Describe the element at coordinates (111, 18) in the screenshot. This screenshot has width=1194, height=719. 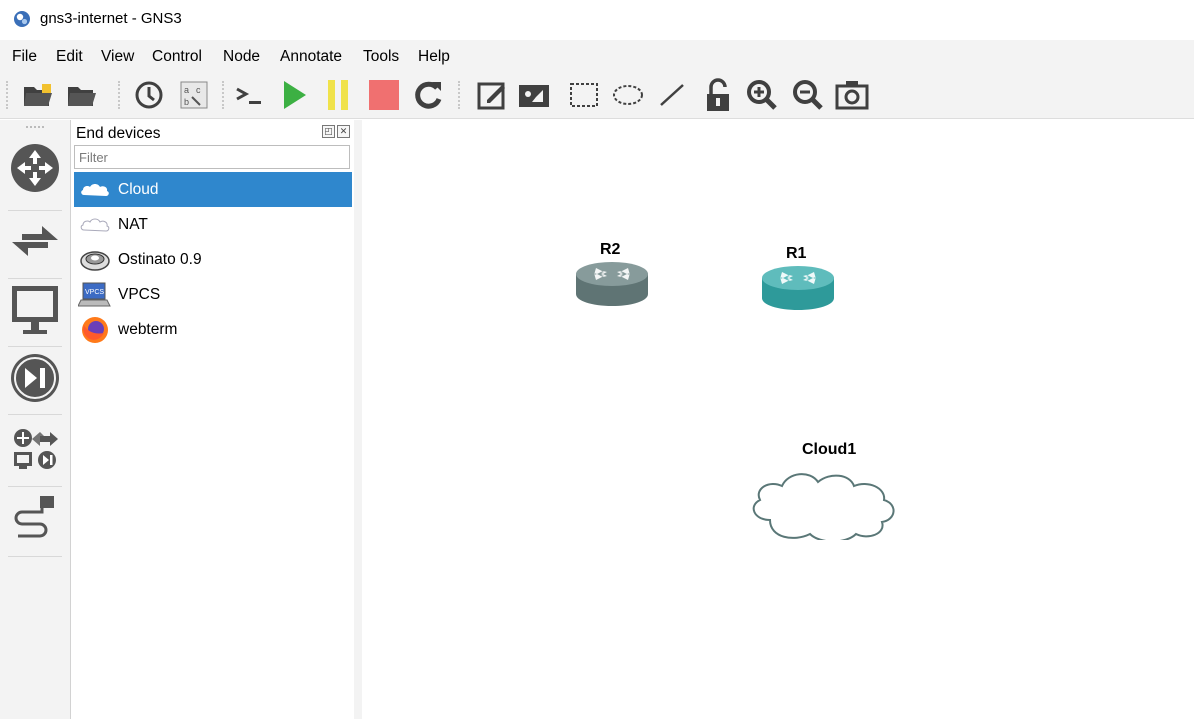
I see `window-title: gns3-internet - GNS3` at that location.